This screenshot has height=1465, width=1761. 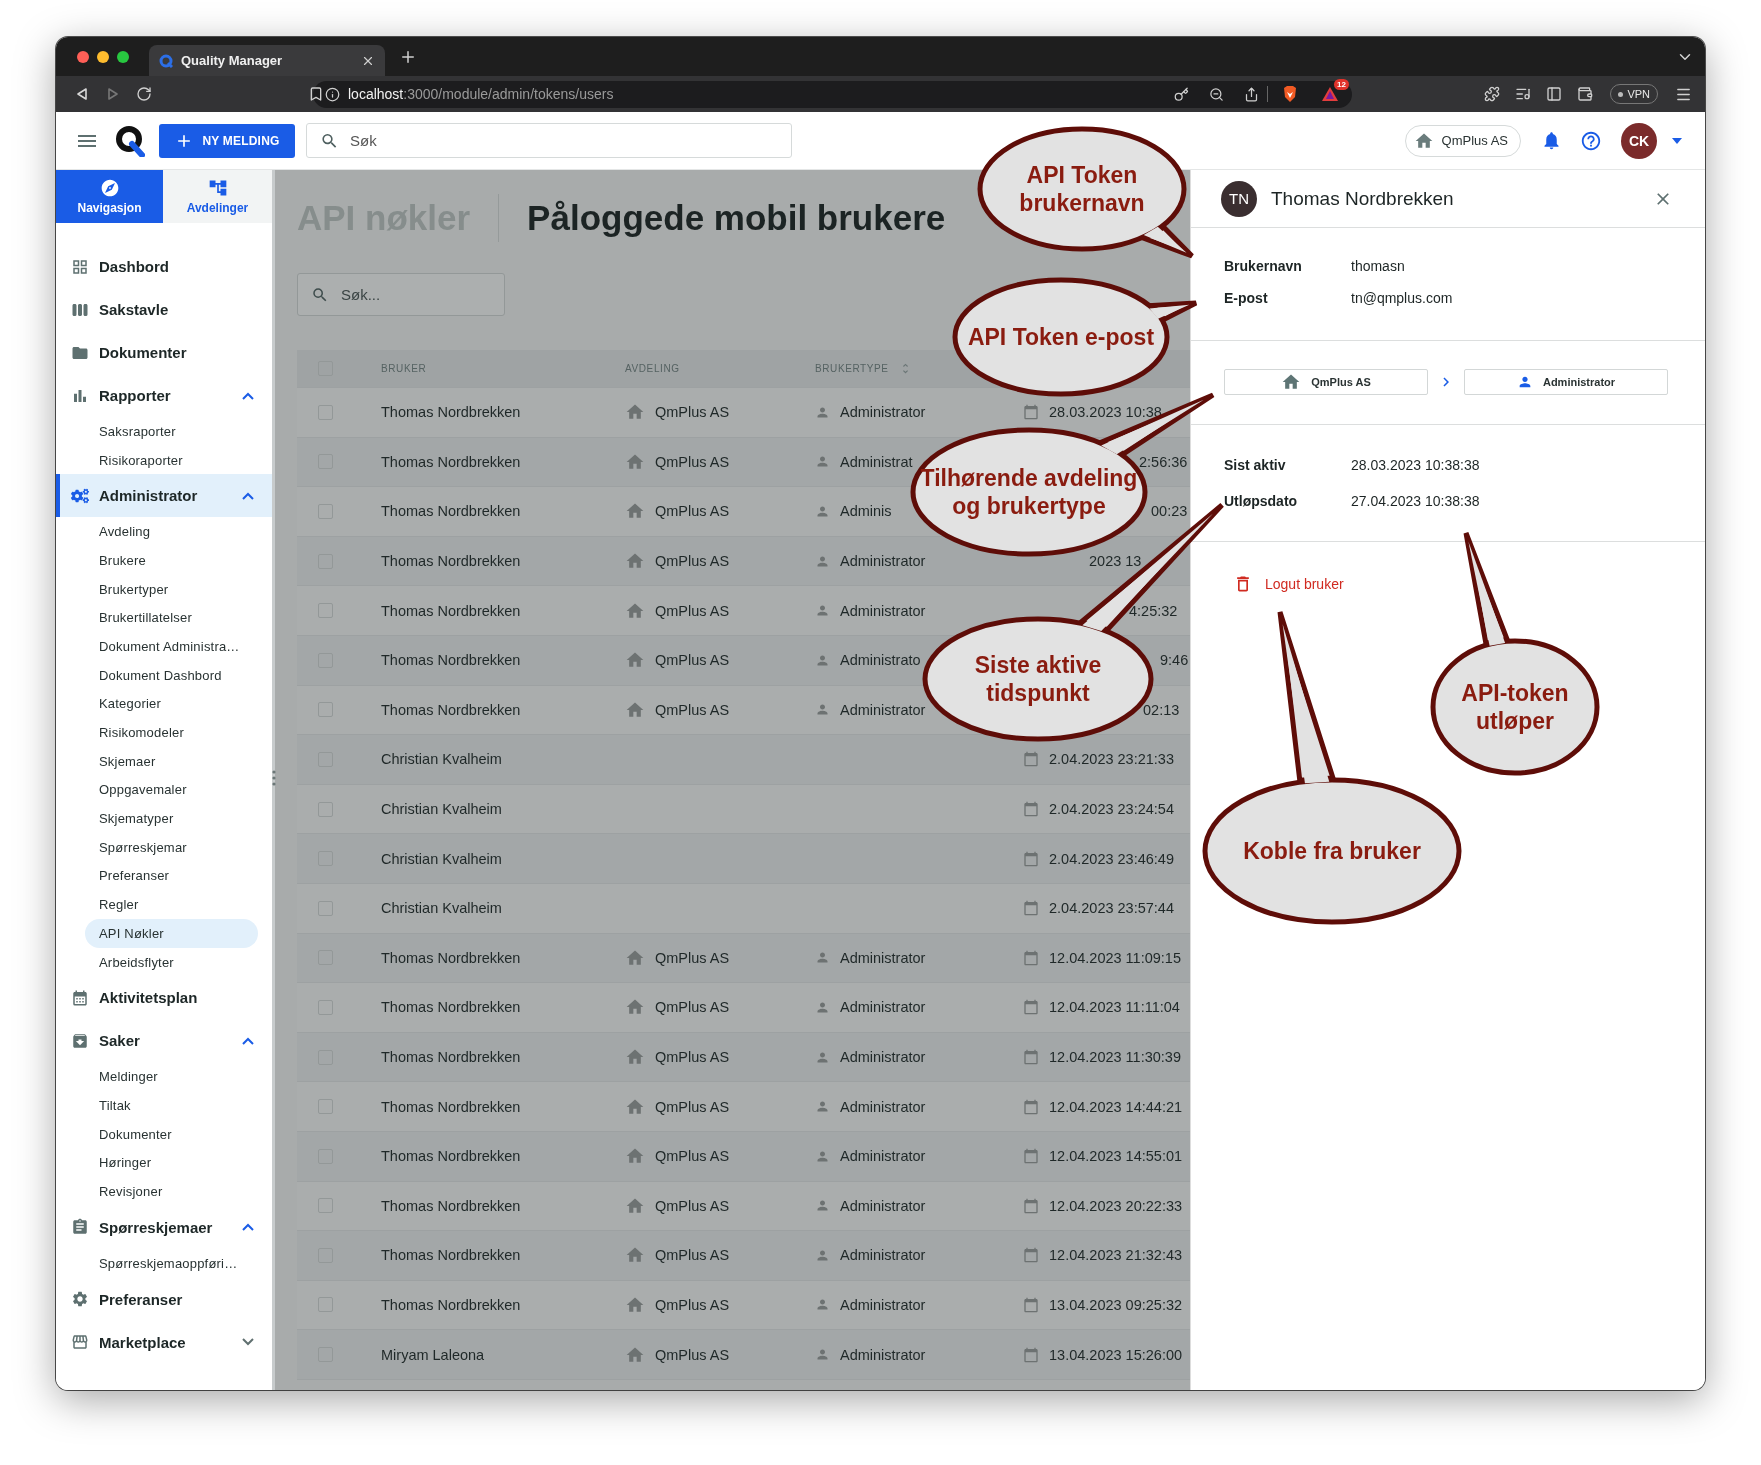 What do you see at coordinates (1216, 94) in the screenshot?
I see `zoom-out-icon` at bounding box center [1216, 94].